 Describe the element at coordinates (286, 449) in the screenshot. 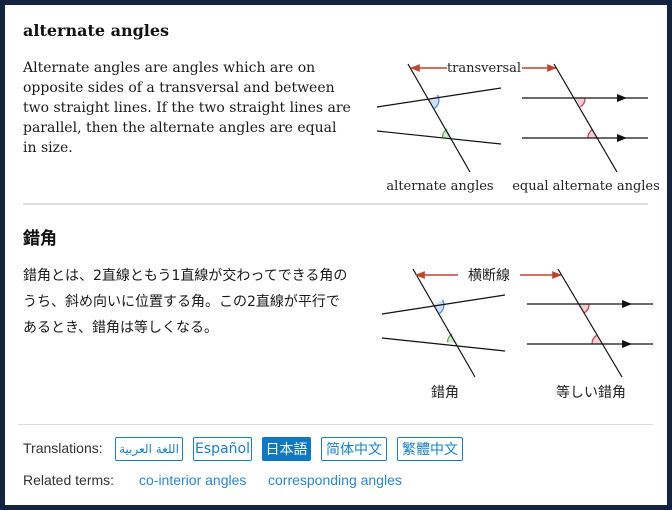

I see `translation-japanese: 日本語` at that location.